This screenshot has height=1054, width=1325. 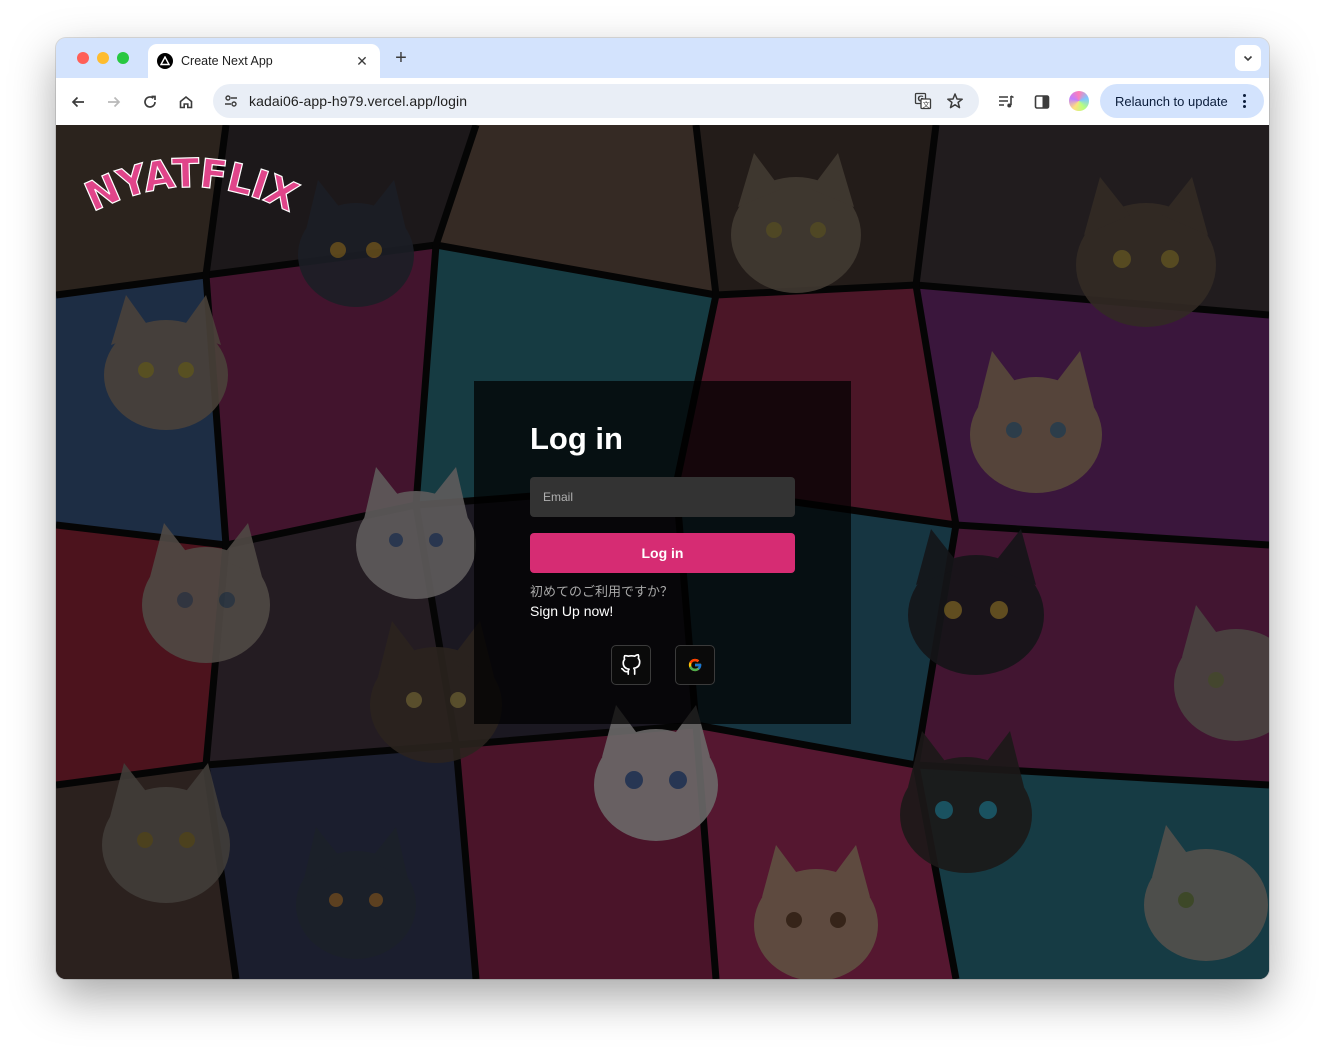 I want to click on google-icon, so click(x=695, y=665).